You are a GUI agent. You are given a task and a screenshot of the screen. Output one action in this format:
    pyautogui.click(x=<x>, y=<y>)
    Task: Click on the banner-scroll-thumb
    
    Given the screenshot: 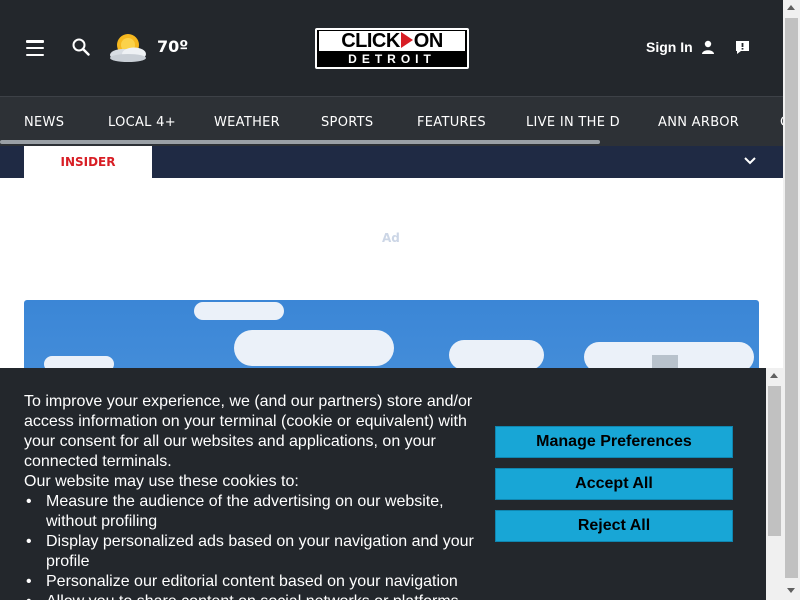 What is the action you would take?
    pyautogui.click(x=774, y=461)
    